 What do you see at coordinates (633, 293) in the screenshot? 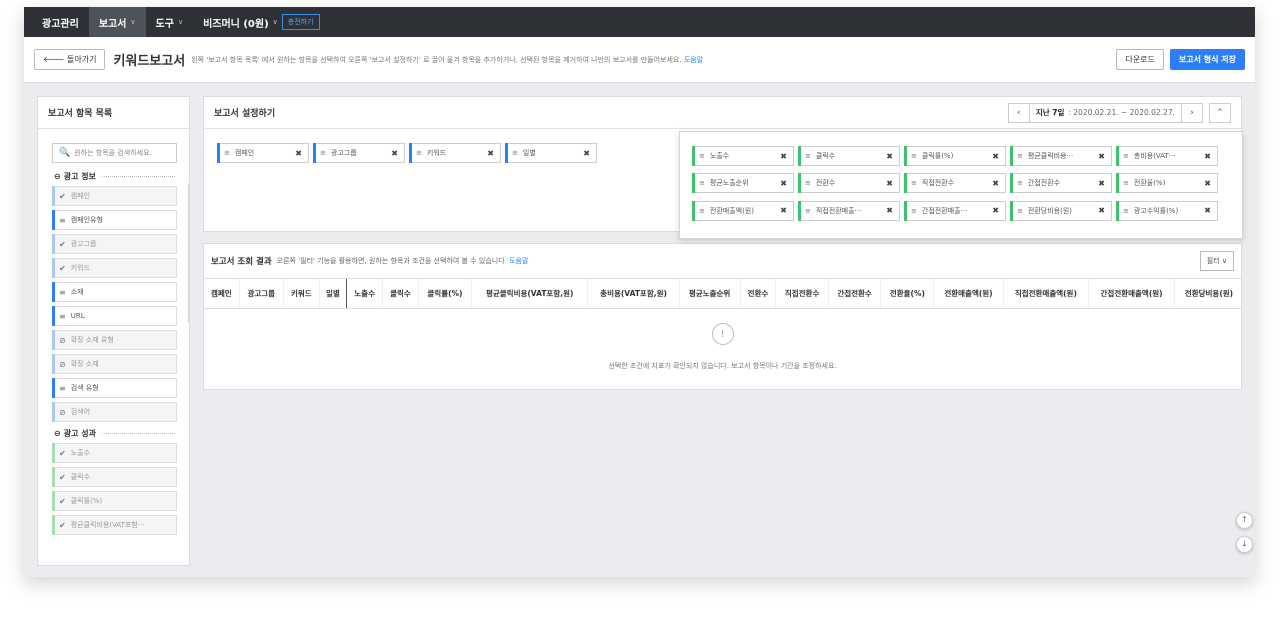
I see `column-header: 총비용(VAT포함,원)` at bounding box center [633, 293].